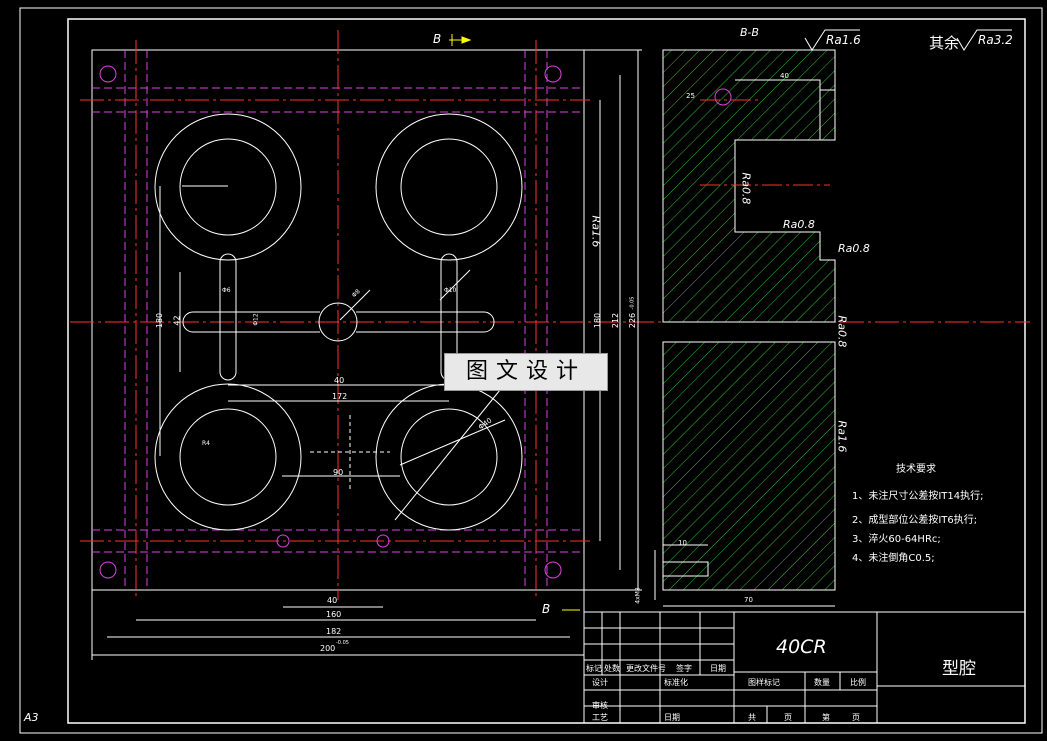 Image resolution: width=1047 pixels, height=741 pixels. What do you see at coordinates (600, 717) in the screenshot?
I see `tb-row-process: 工艺` at bounding box center [600, 717].